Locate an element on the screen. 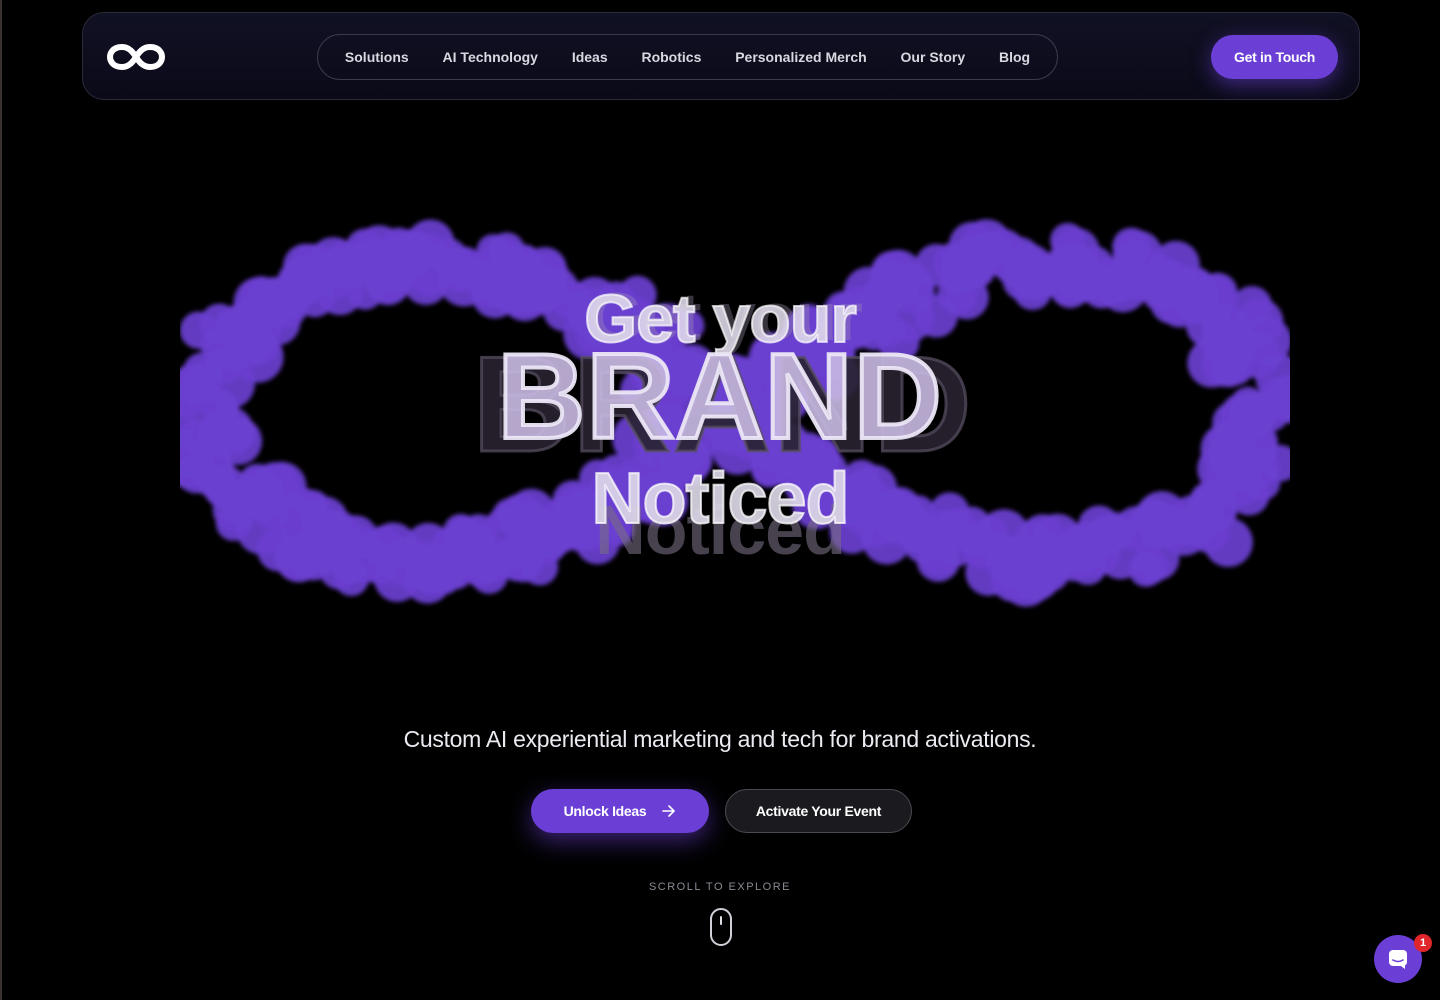 This screenshot has height=1000, width=1440. nav-item-ideas: Ideas is located at coordinates (590, 57).